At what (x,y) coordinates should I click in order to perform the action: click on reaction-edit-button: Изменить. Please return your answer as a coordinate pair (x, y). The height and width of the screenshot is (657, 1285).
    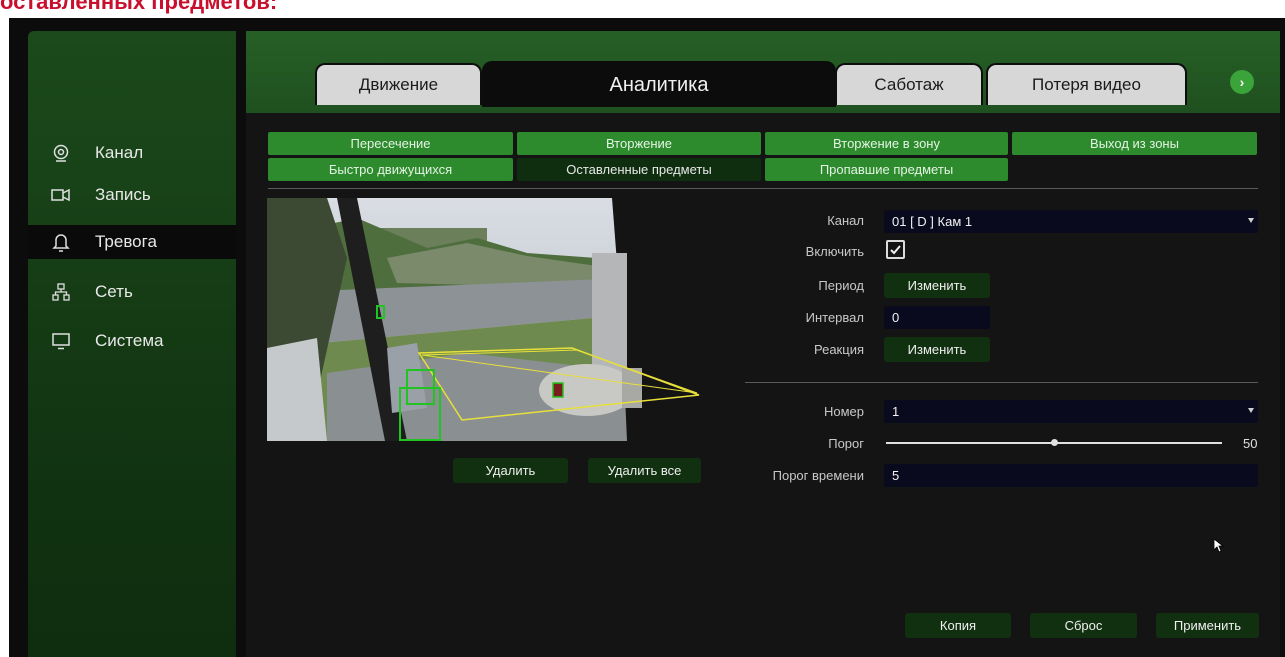
    Looking at the image, I should click on (937, 349).